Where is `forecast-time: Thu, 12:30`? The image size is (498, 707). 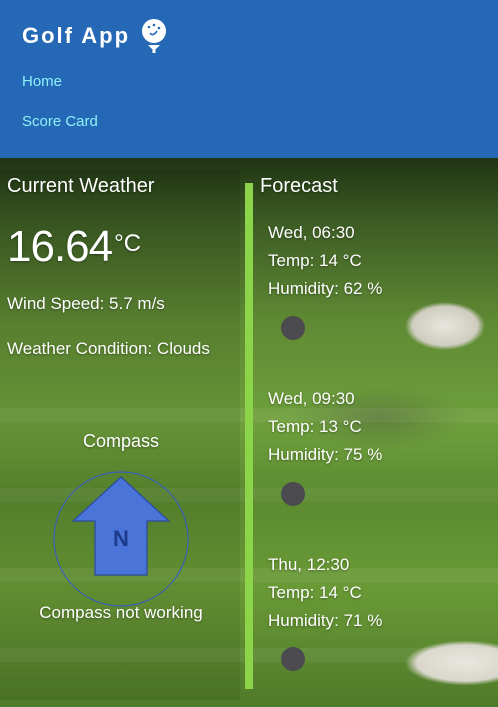
forecast-time: Thu, 12:30 is located at coordinates (309, 564).